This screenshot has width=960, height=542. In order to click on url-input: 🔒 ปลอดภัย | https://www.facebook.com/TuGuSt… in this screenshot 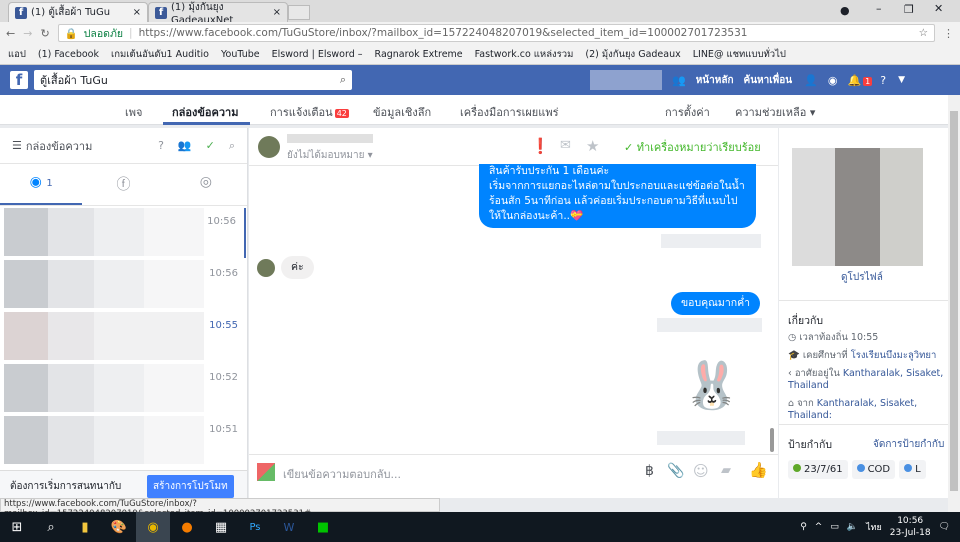, I will do `click(496, 33)`.